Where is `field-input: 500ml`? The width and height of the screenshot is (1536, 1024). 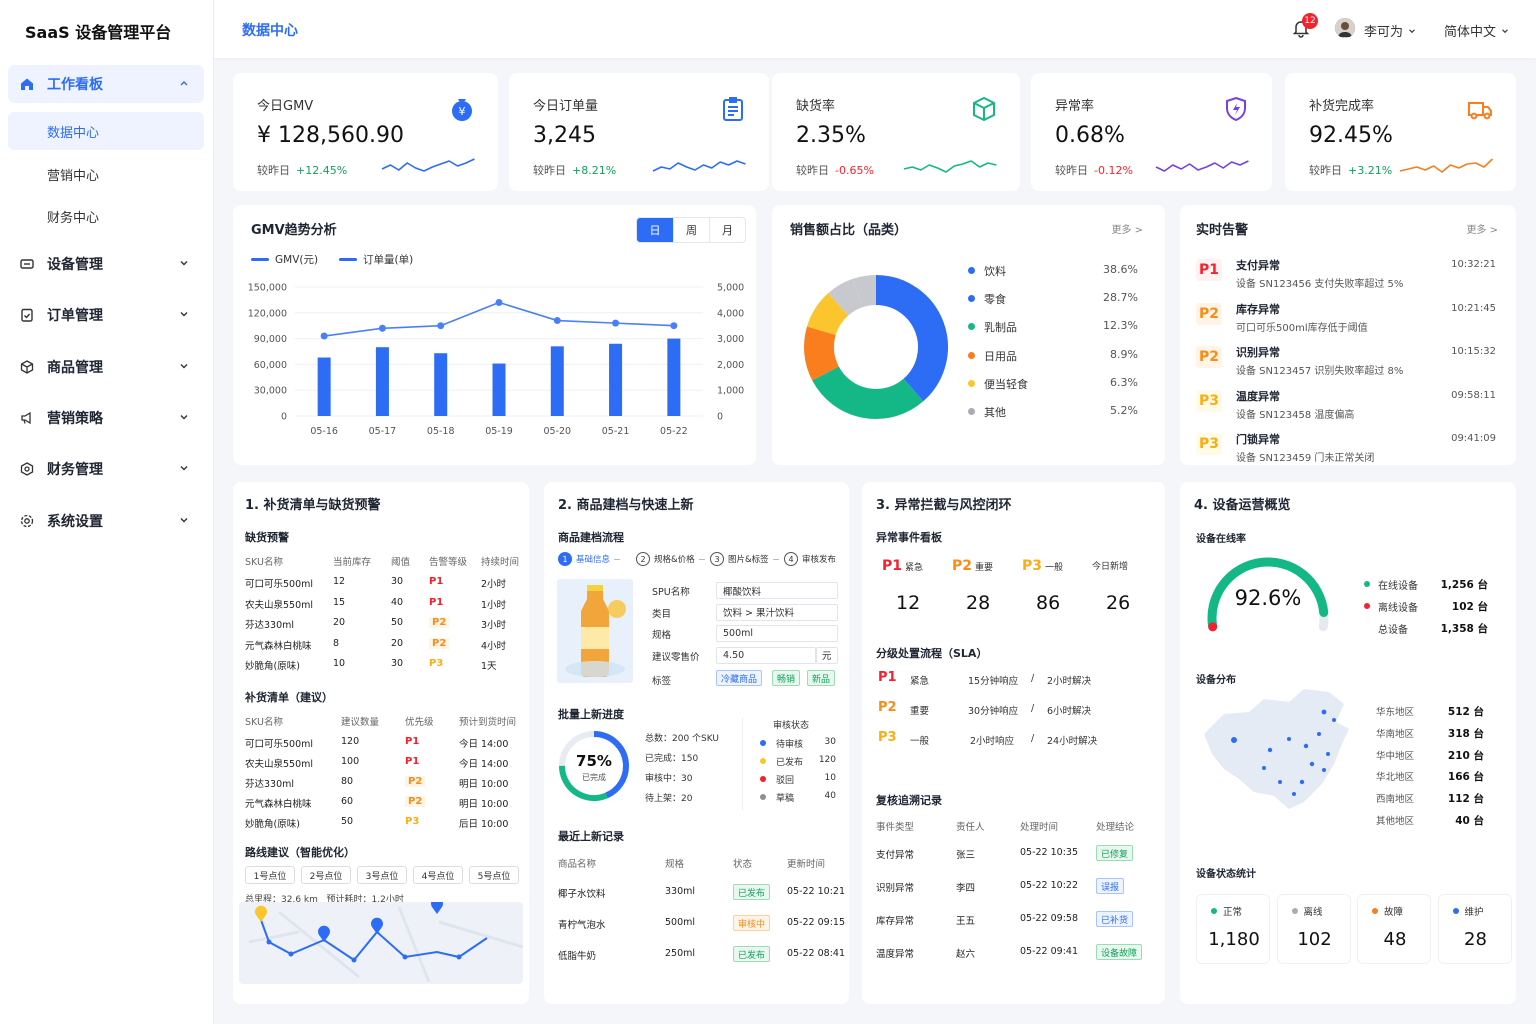
field-input: 500ml is located at coordinates (777, 633).